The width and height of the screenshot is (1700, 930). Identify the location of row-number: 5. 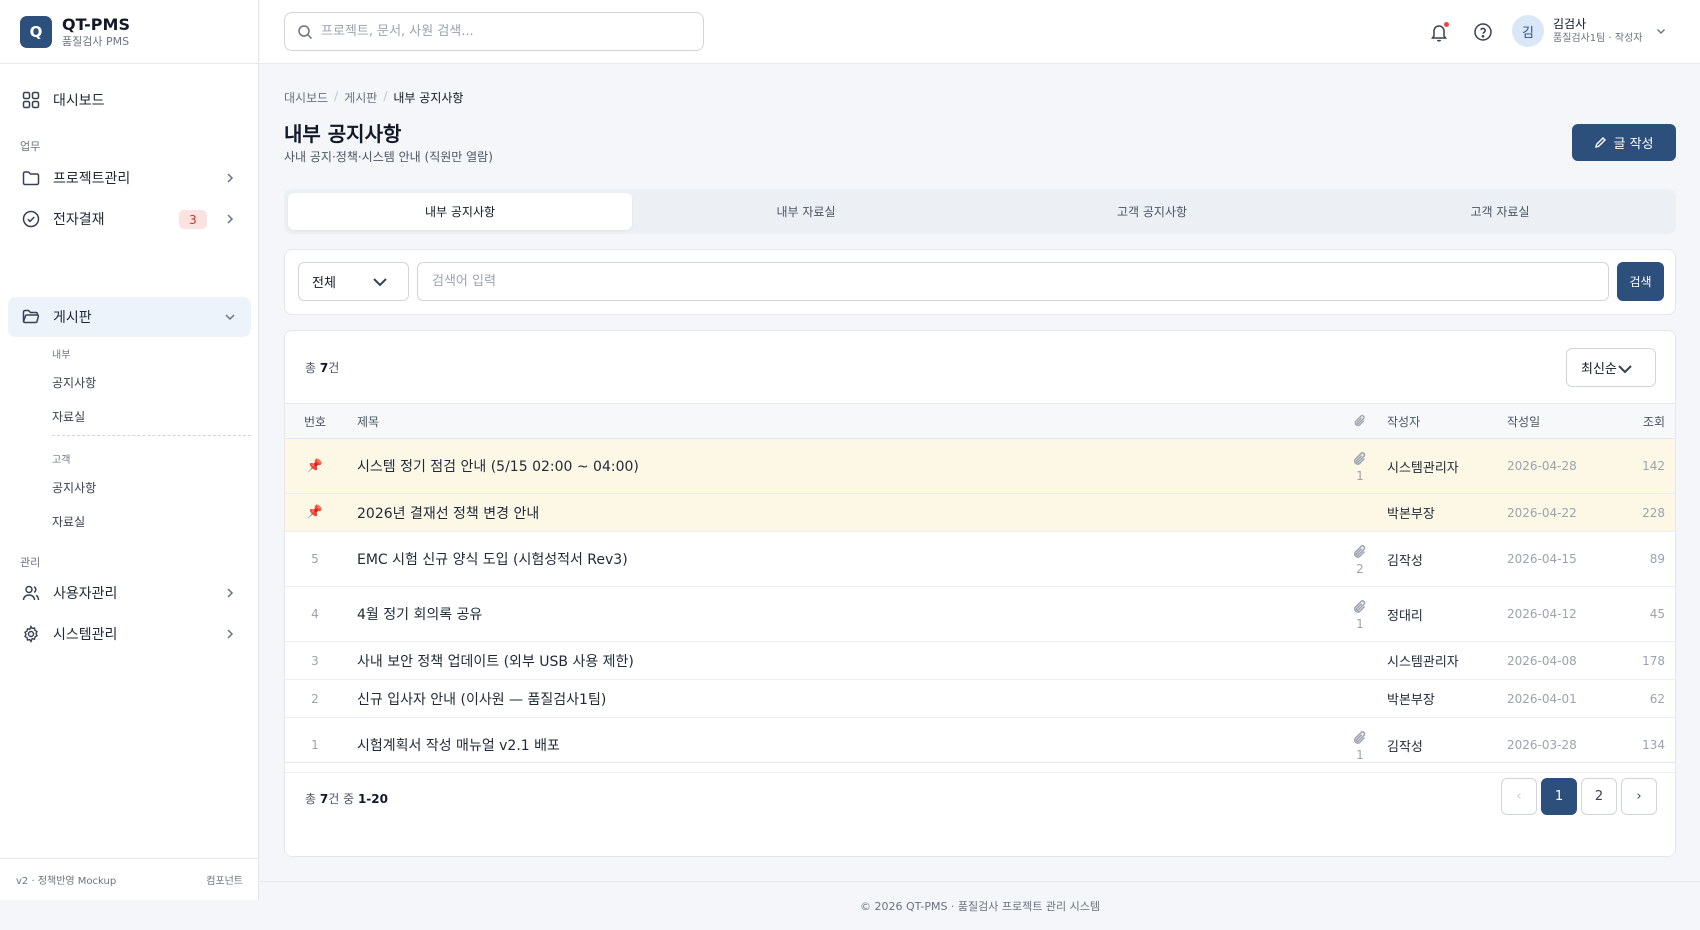
(315, 559).